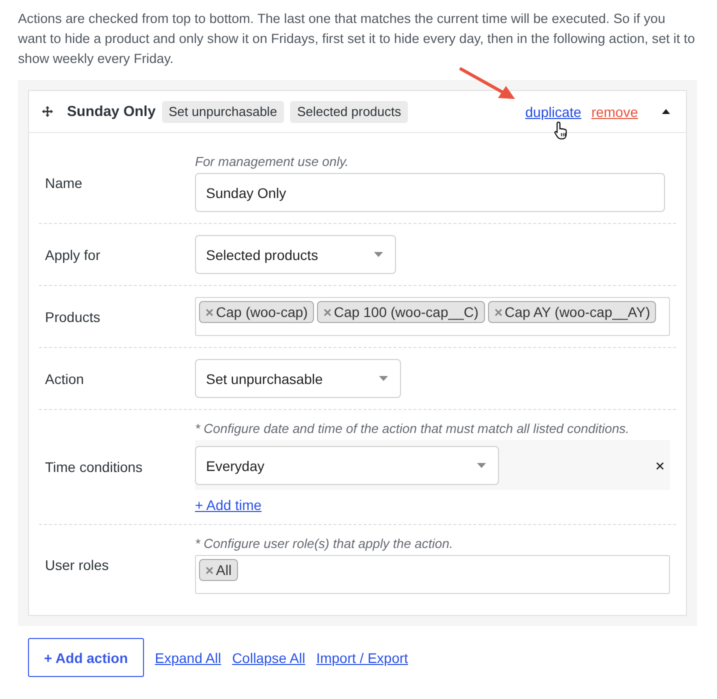 The width and height of the screenshot is (717, 699). I want to click on field-hint: For management use only., so click(272, 162).